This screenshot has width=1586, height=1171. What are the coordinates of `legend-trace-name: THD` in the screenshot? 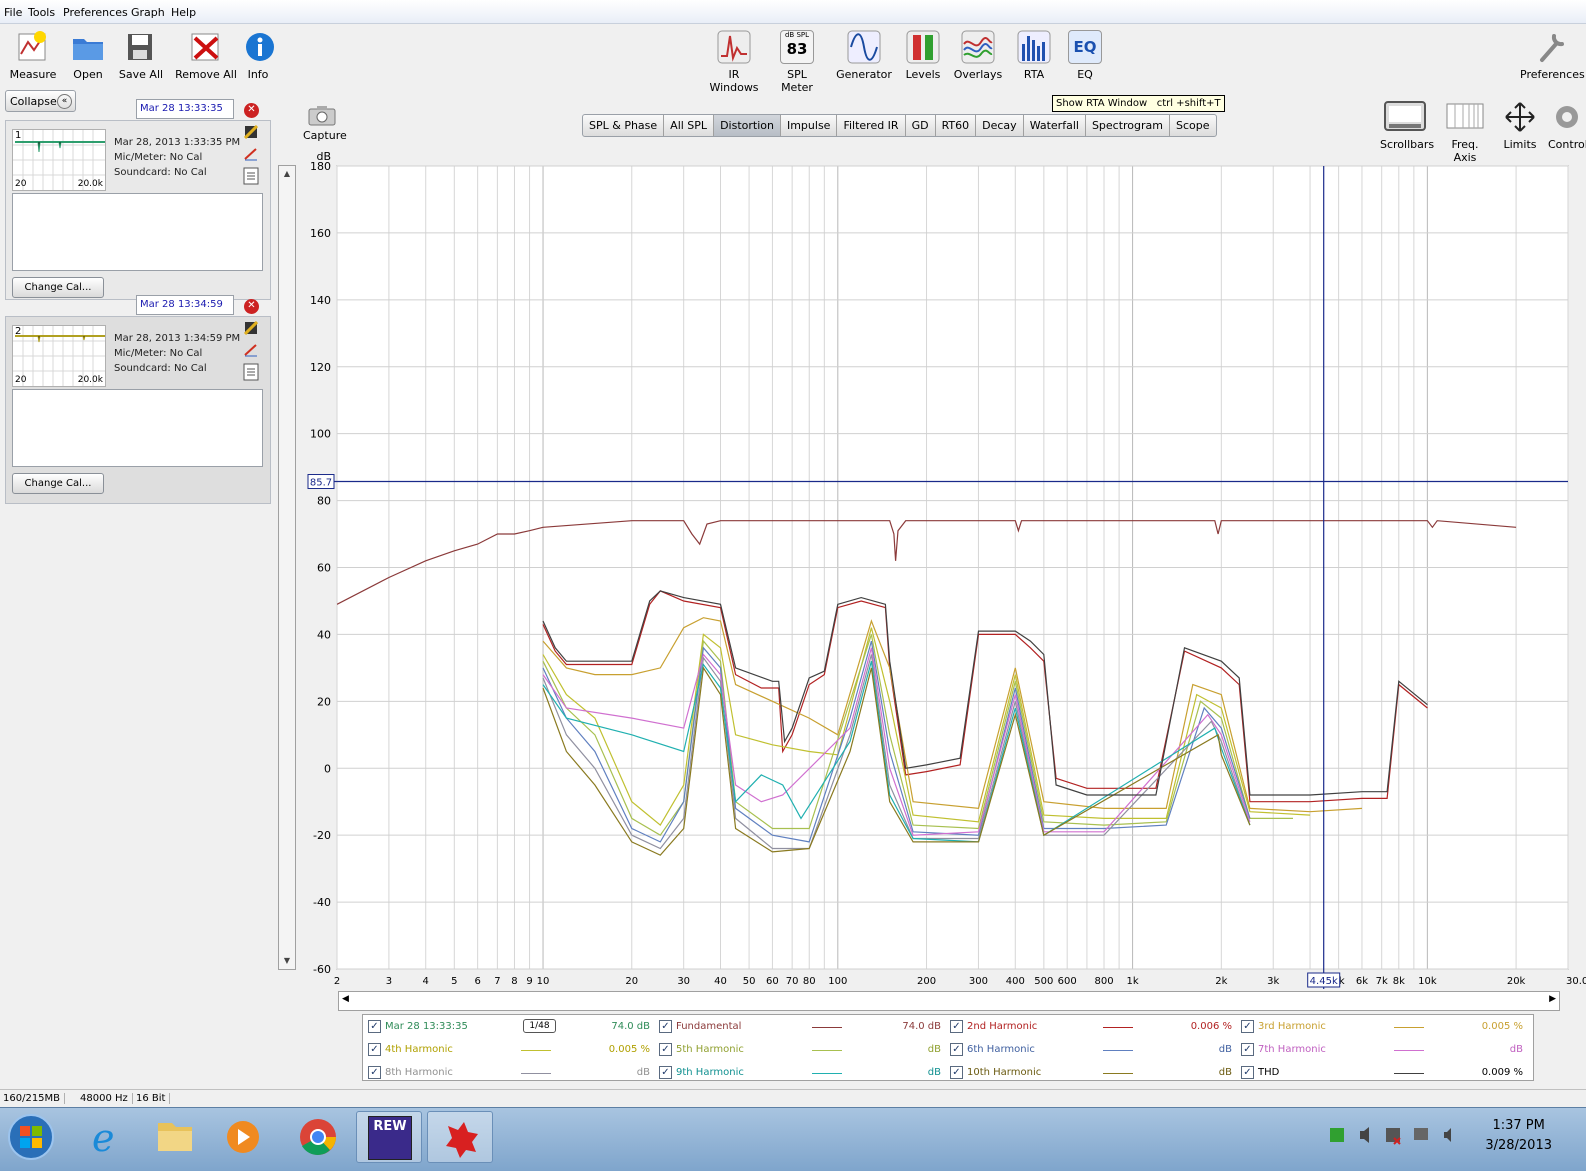 It's located at (1269, 1072).